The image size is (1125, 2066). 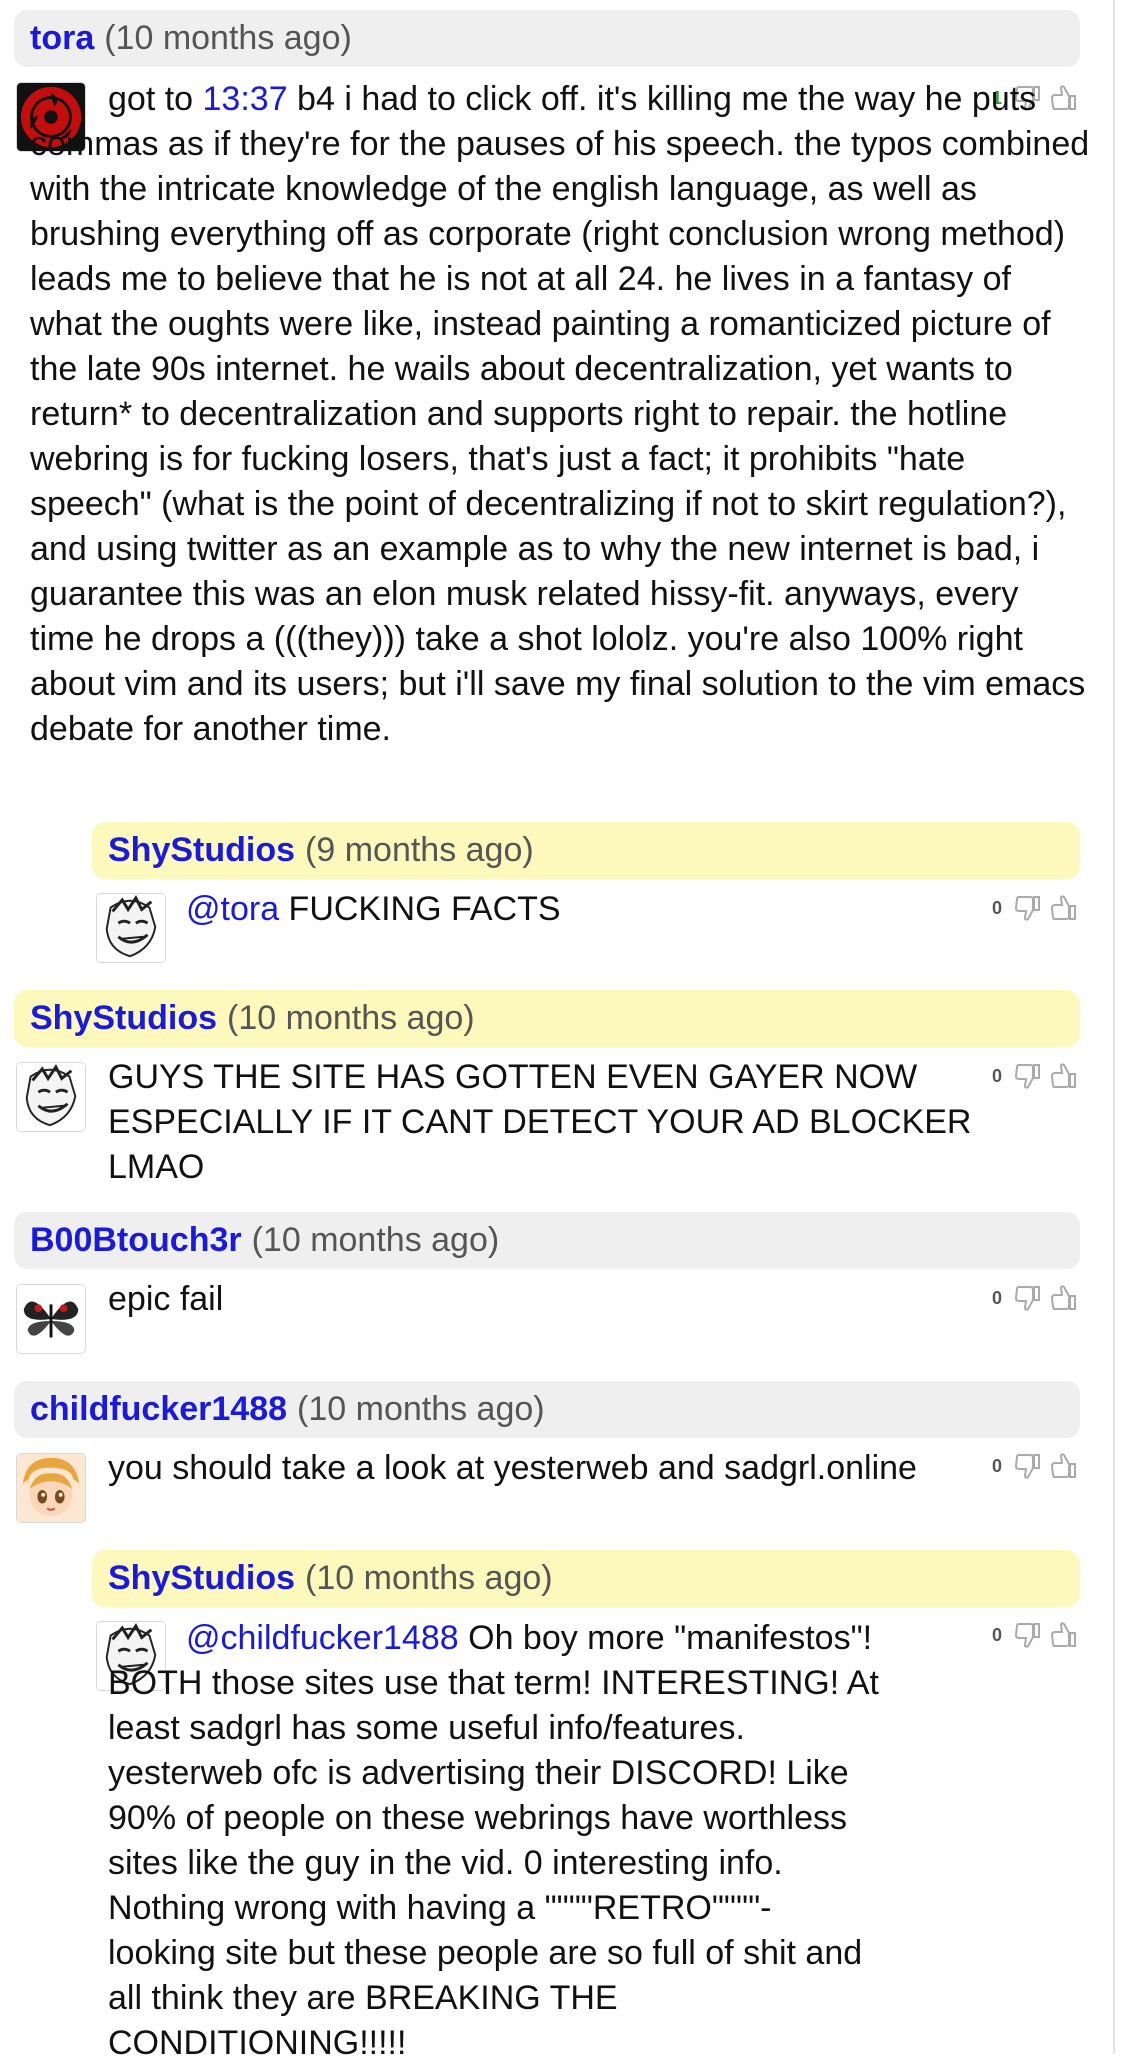 What do you see at coordinates (1114, 1027) in the screenshot?
I see `page-border` at bounding box center [1114, 1027].